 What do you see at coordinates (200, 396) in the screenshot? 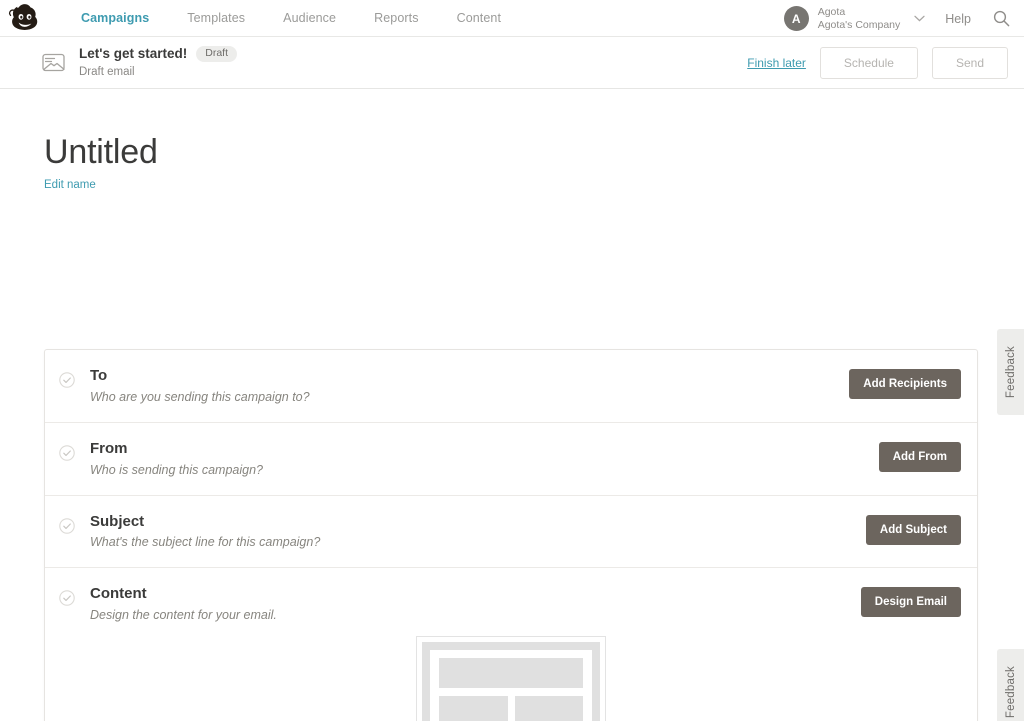
I see `checklist-row-subtitle: Who are you sending this campaign to?` at bounding box center [200, 396].